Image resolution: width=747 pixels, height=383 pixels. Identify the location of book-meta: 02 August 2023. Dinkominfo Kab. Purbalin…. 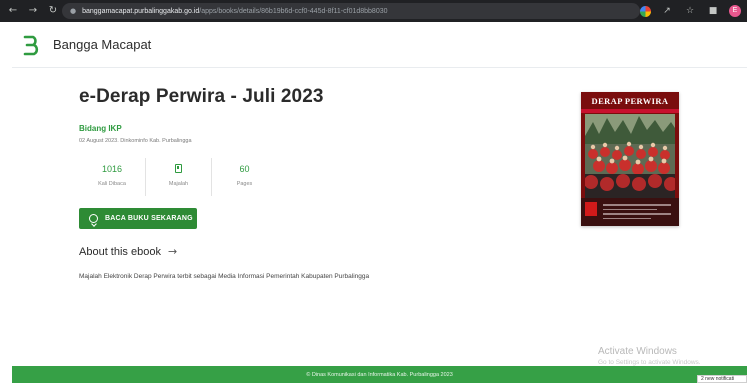
(135, 141).